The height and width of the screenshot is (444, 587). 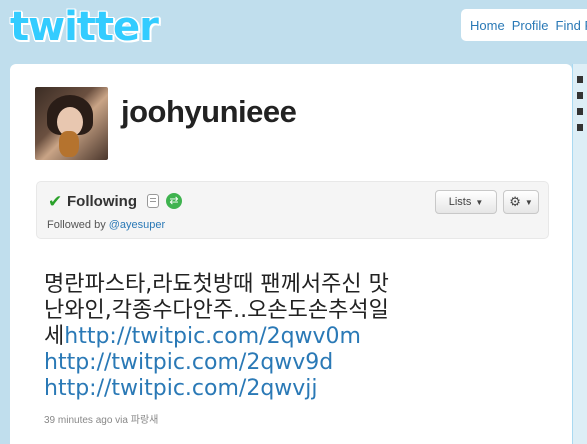 I want to click on avatar, so click(x=71, y=123).